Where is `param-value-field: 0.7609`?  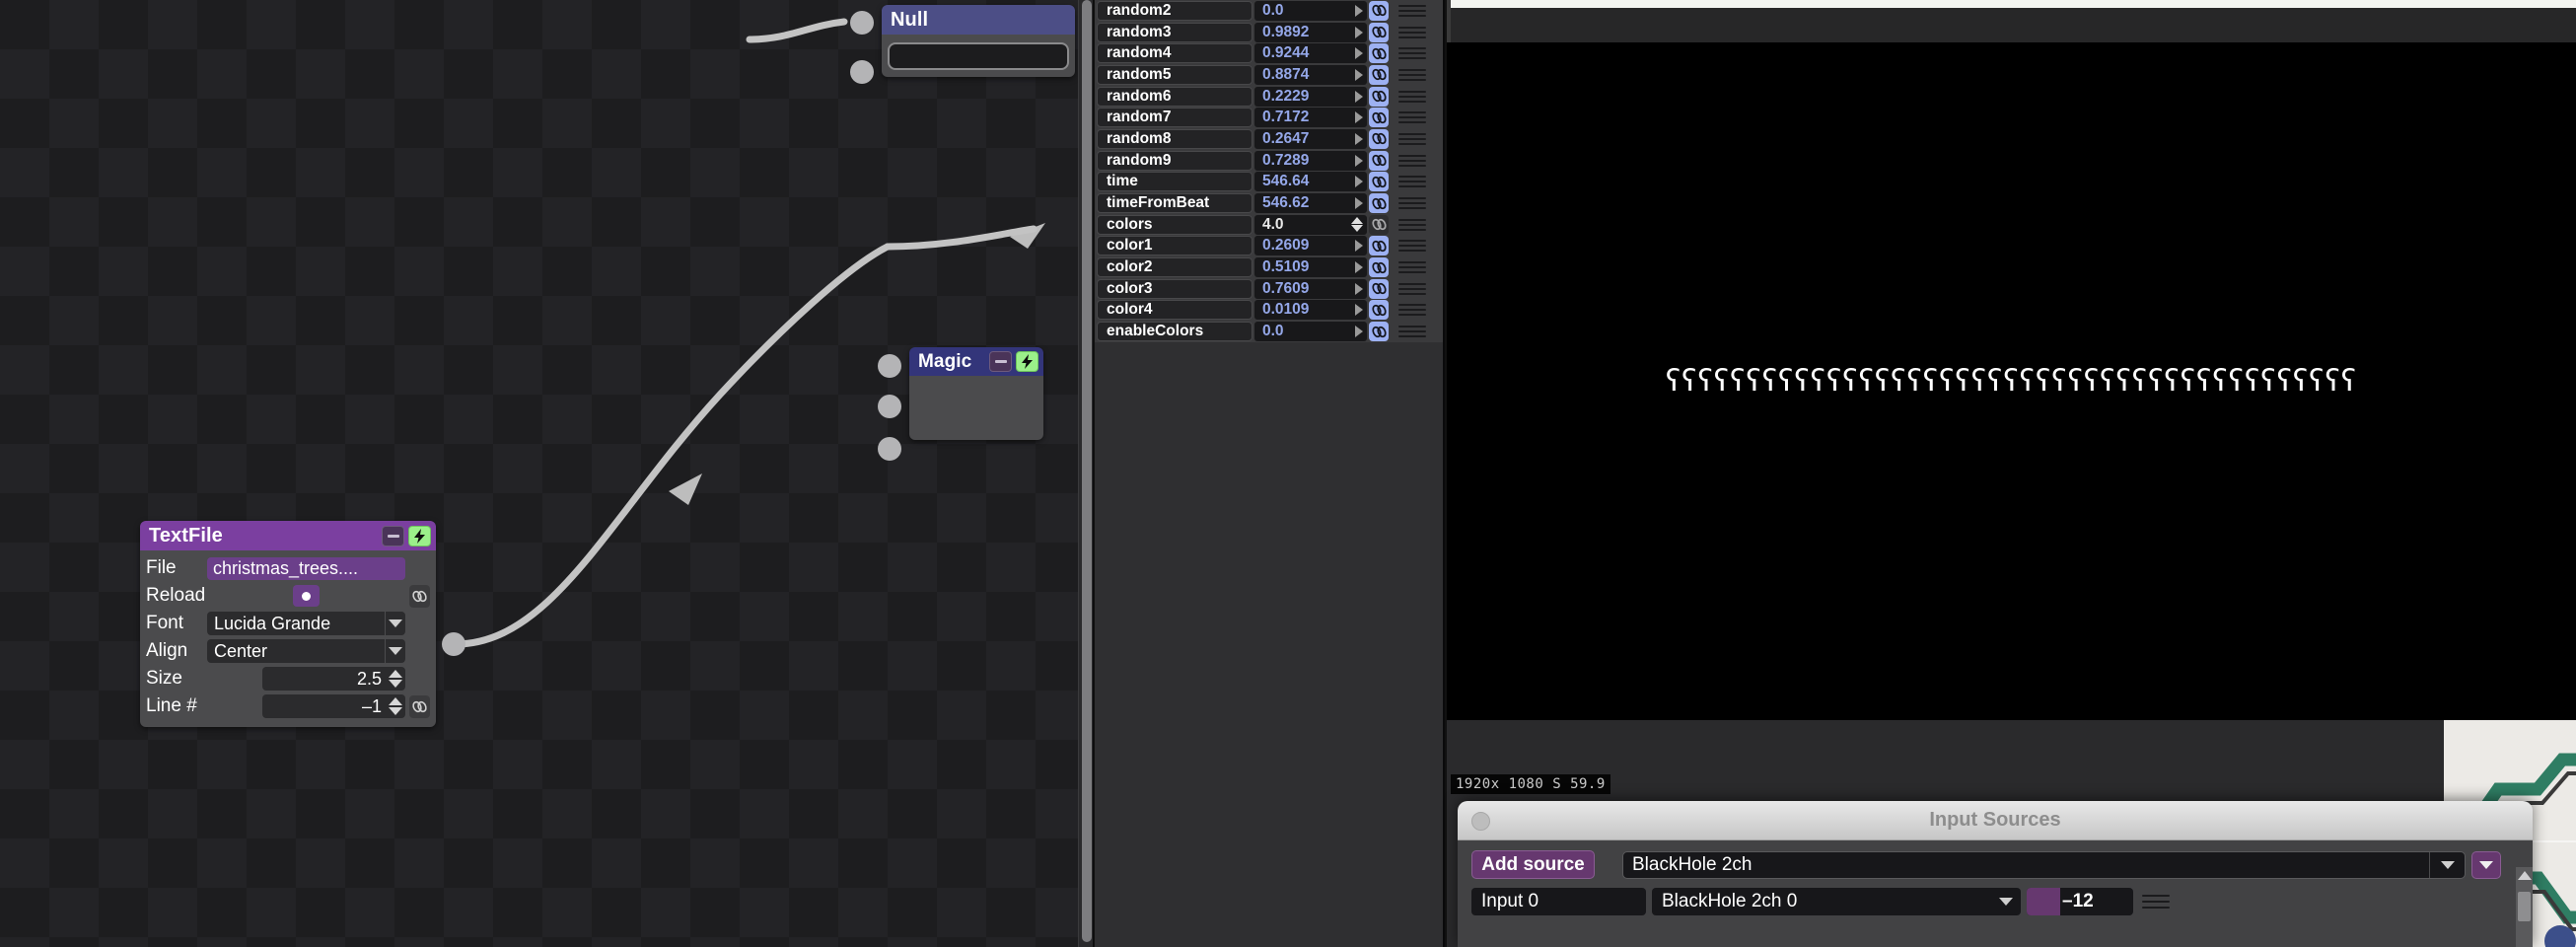
param-value-field: 0.7609 is located at coordinates (1310, 288).